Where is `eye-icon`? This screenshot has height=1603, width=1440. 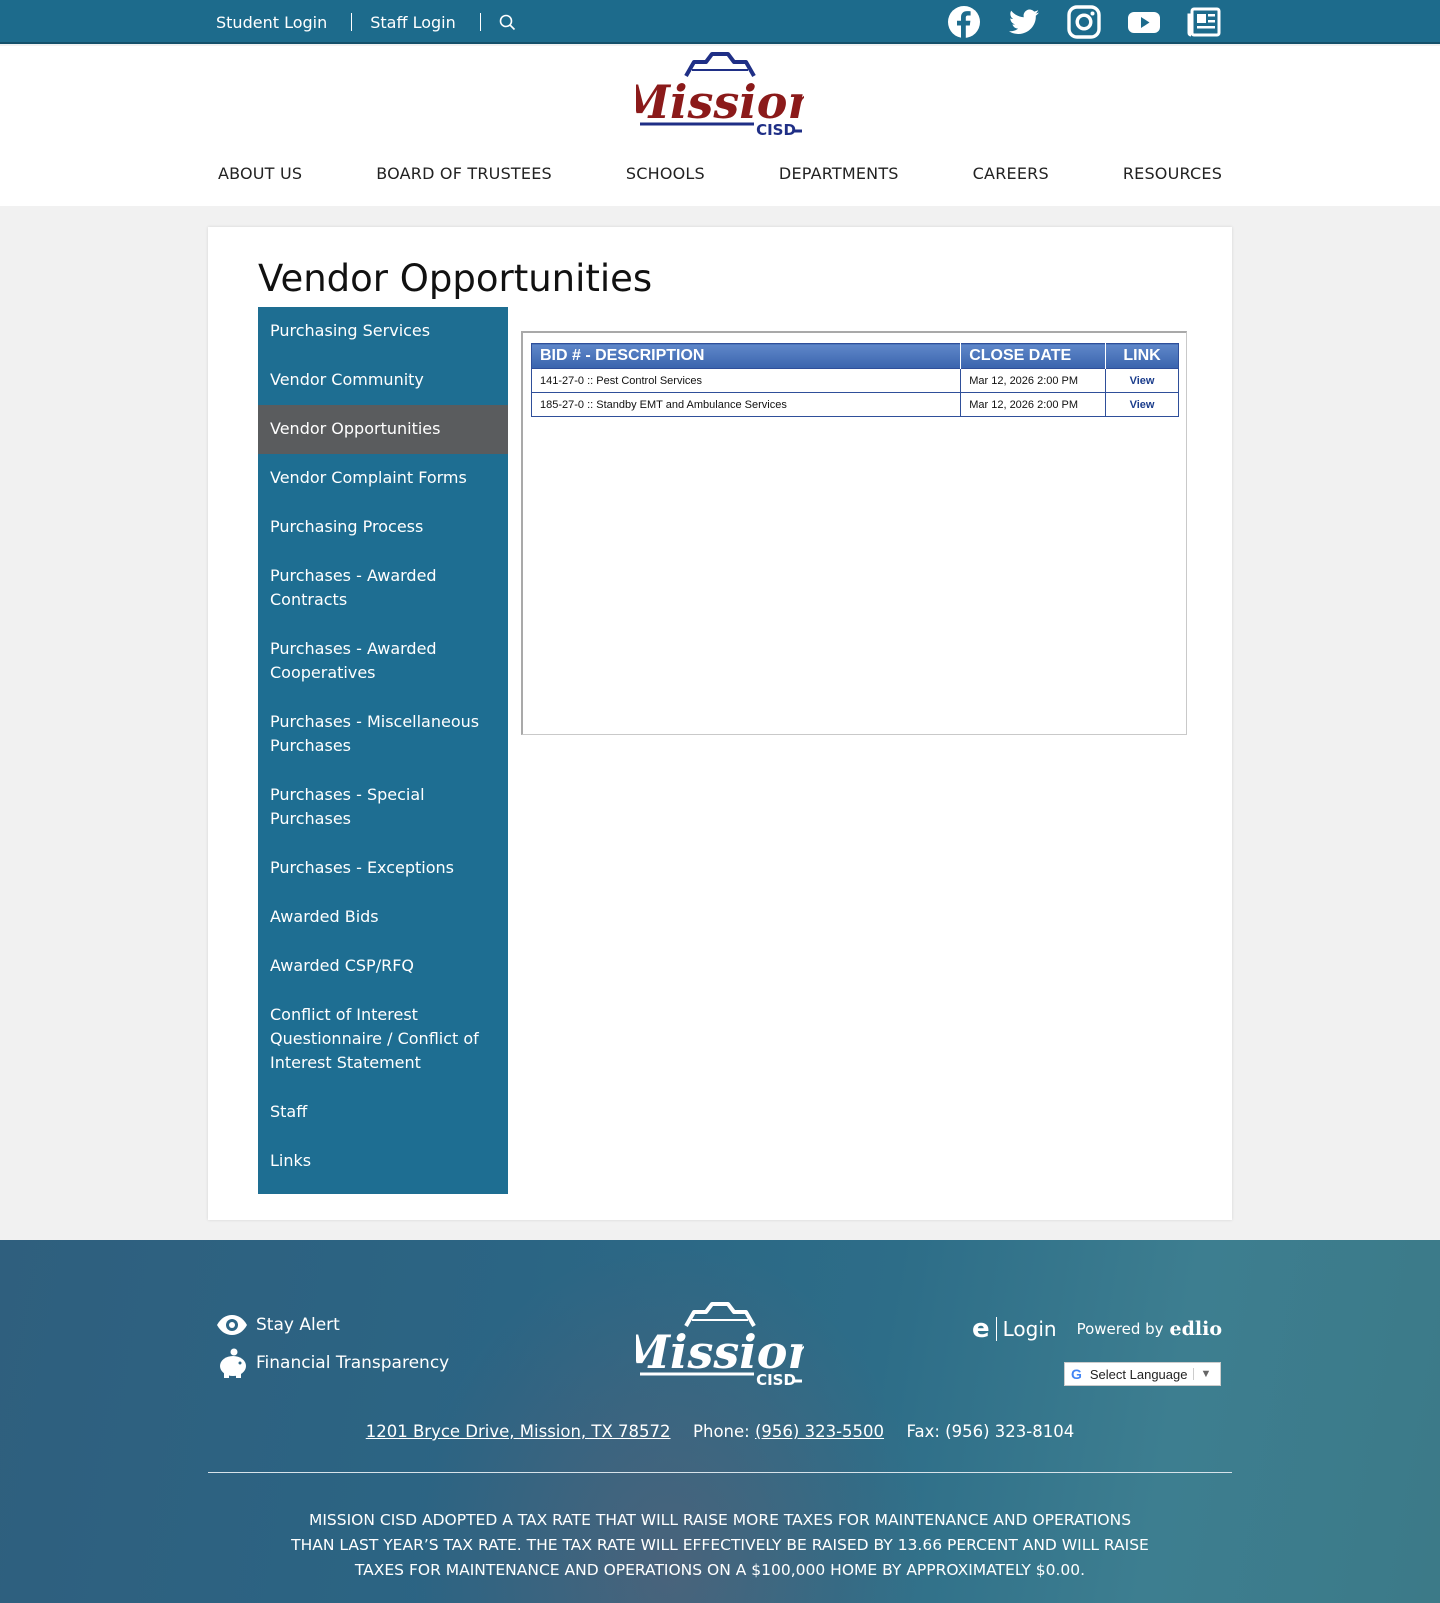
eye-icon is located at coordinates (232, 1325).